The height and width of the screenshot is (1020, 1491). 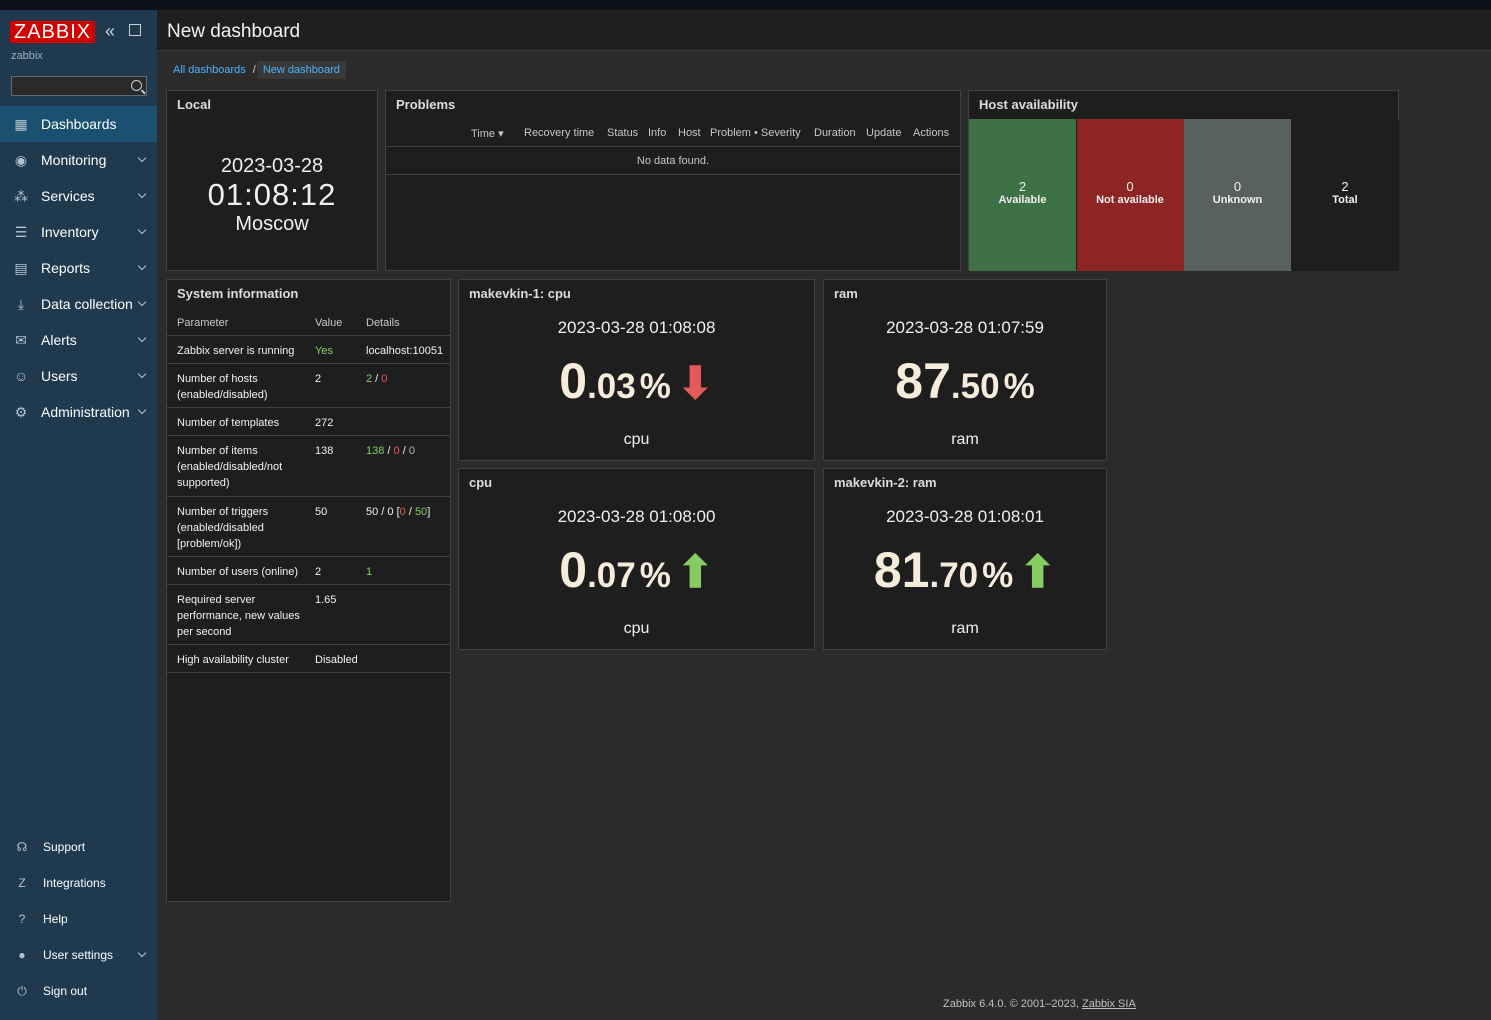 I want to click on breadcrumb: All dashboards / New dashboard, so click(x=256, y=70).